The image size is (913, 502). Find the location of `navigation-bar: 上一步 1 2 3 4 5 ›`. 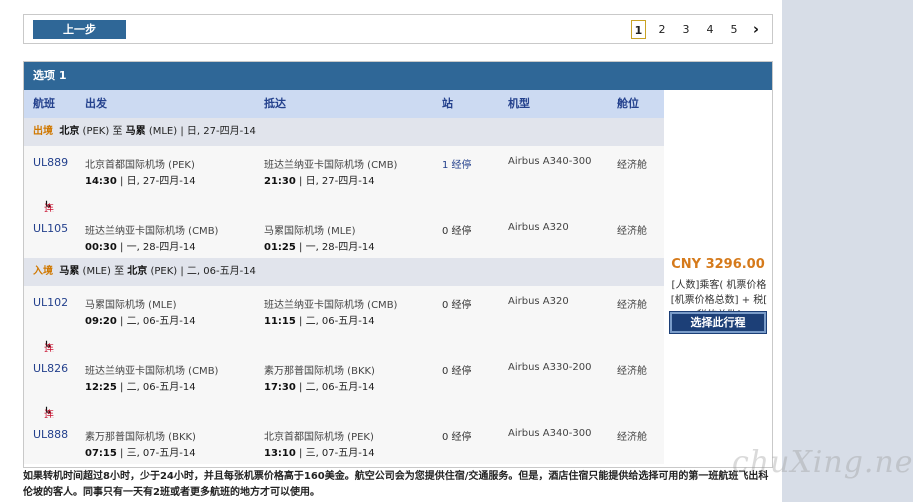

navigation-bar: 上一步 1 2 3 4 5 › is located at coordinates (398, 29).